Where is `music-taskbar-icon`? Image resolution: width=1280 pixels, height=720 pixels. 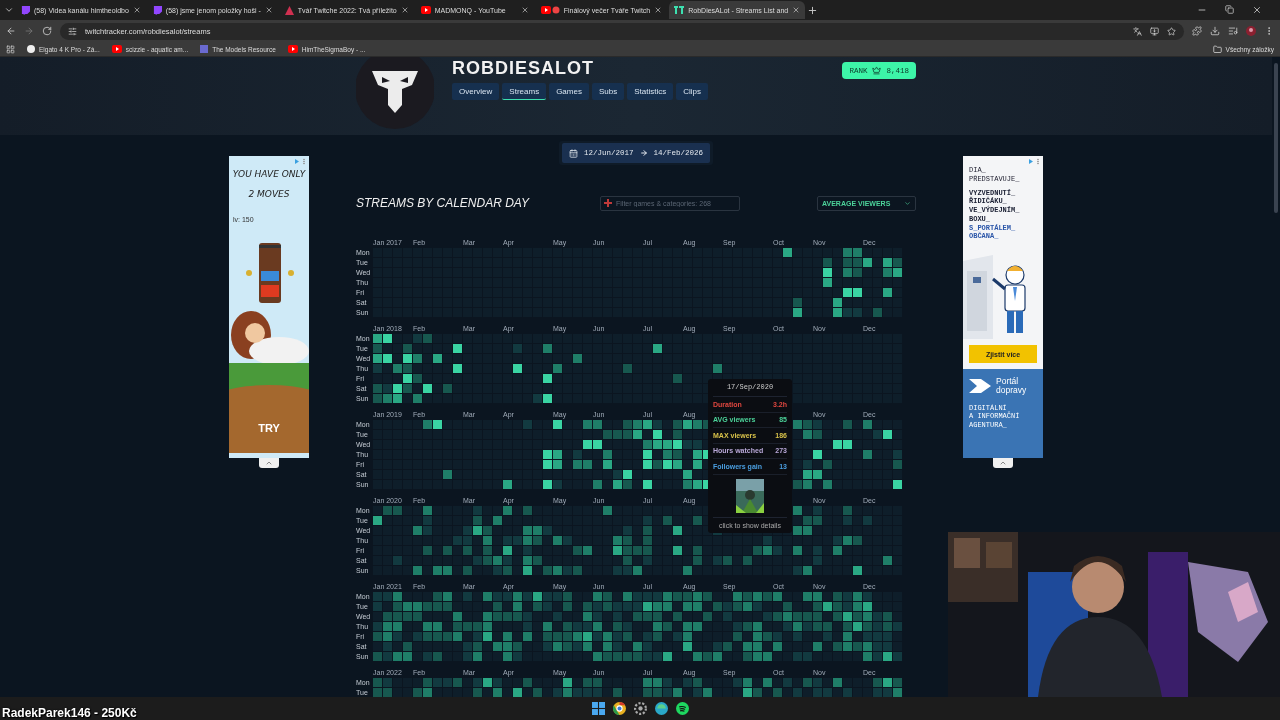 music-taskbar-icon is located at coordinates (682, 708).